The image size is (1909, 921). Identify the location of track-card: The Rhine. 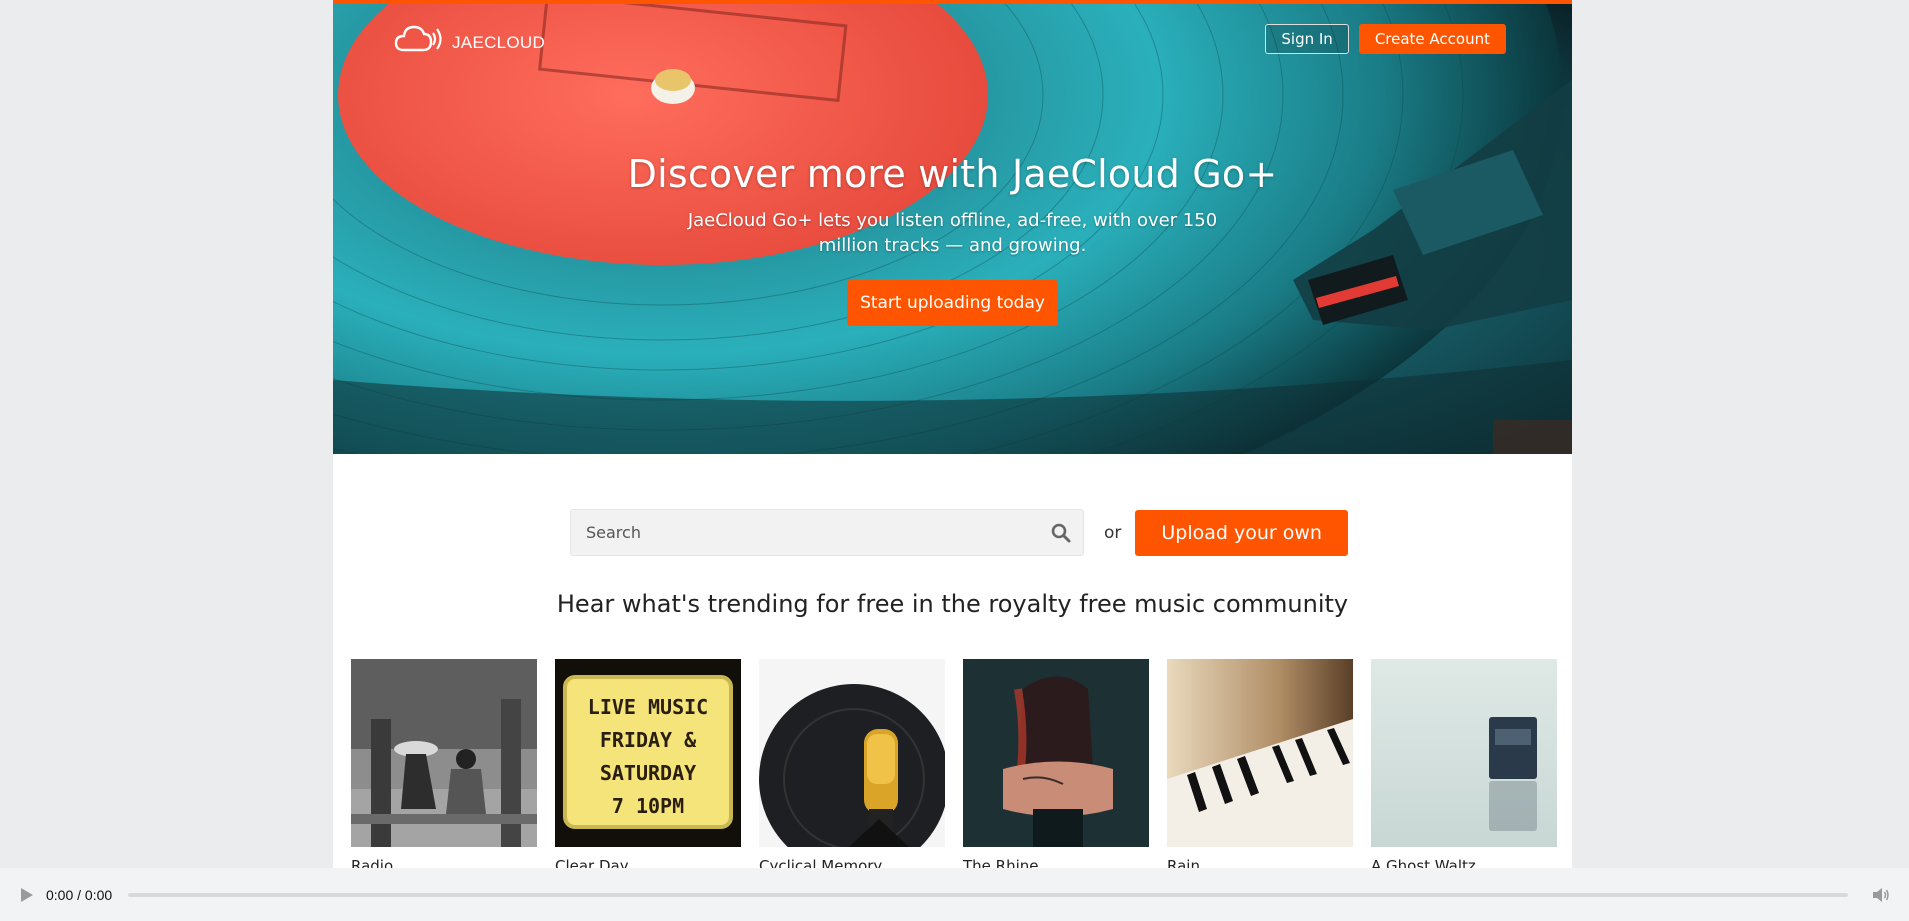
(1056, 763).